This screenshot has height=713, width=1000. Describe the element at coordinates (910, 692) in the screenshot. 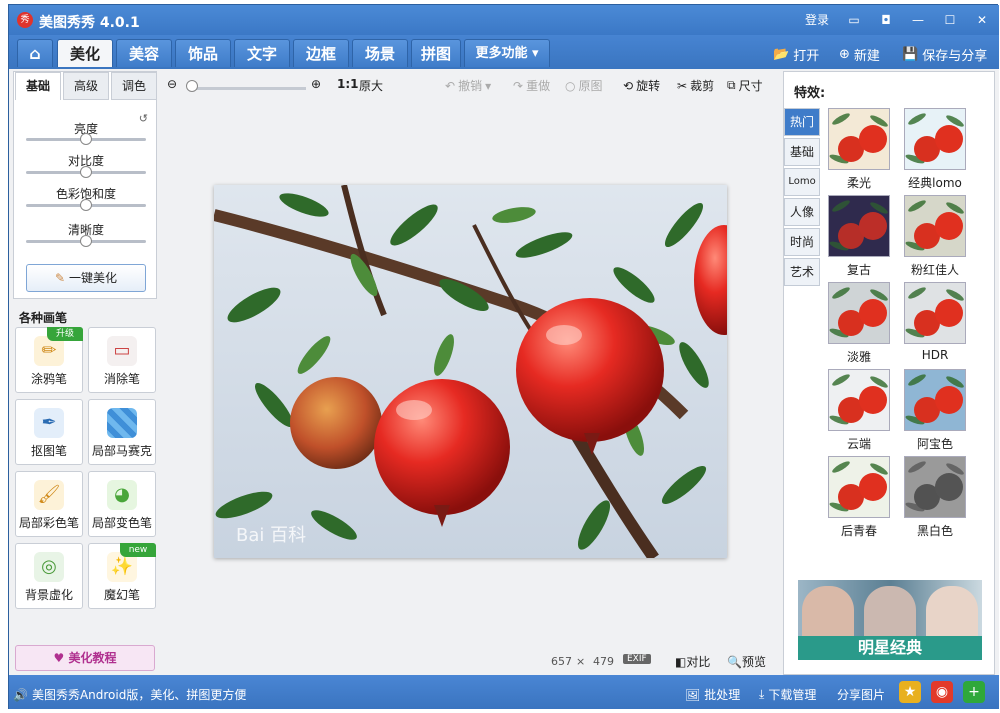

I see `star-icon: ★` at that location.